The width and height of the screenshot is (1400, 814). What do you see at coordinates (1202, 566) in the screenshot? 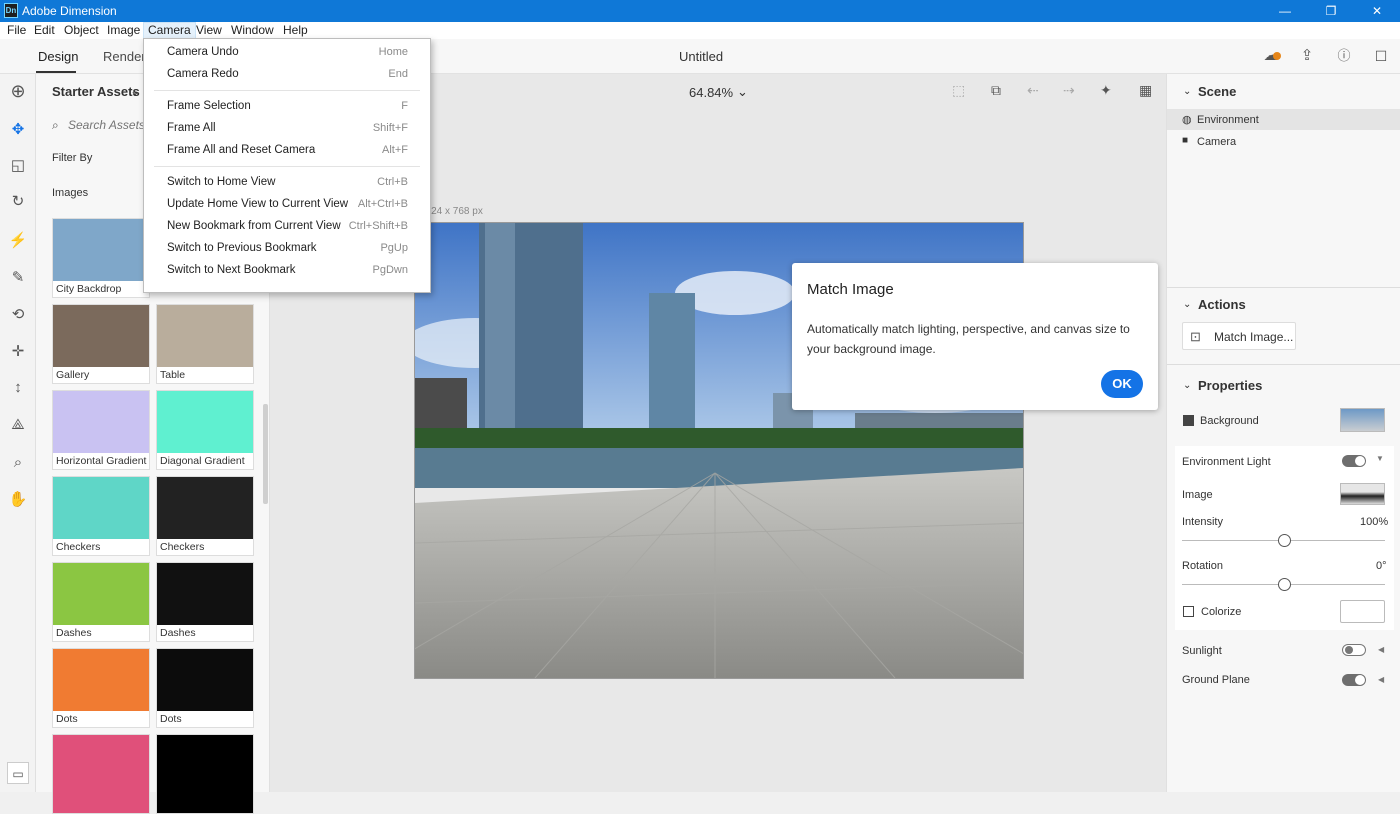
I see `rotation-label: Rotation` at bounding box center [1202, 566].